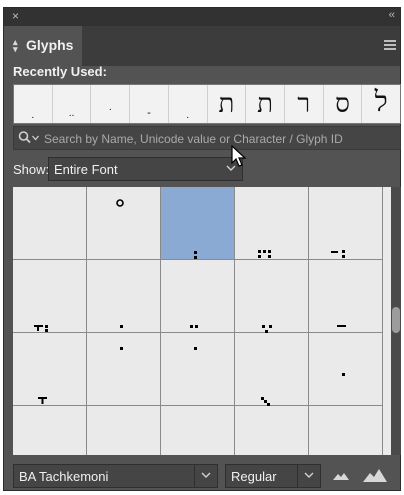 The image size is (404, 495). Describe the element at coordinates (72, 104) in the screenshot. I see `recent-glyph: ..` at that location.